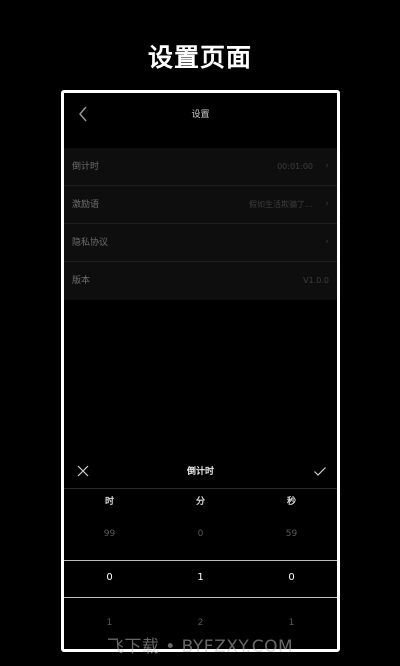 The image size is (400, 666). I want to click on setting-label: 激励语, so click(86, 205).